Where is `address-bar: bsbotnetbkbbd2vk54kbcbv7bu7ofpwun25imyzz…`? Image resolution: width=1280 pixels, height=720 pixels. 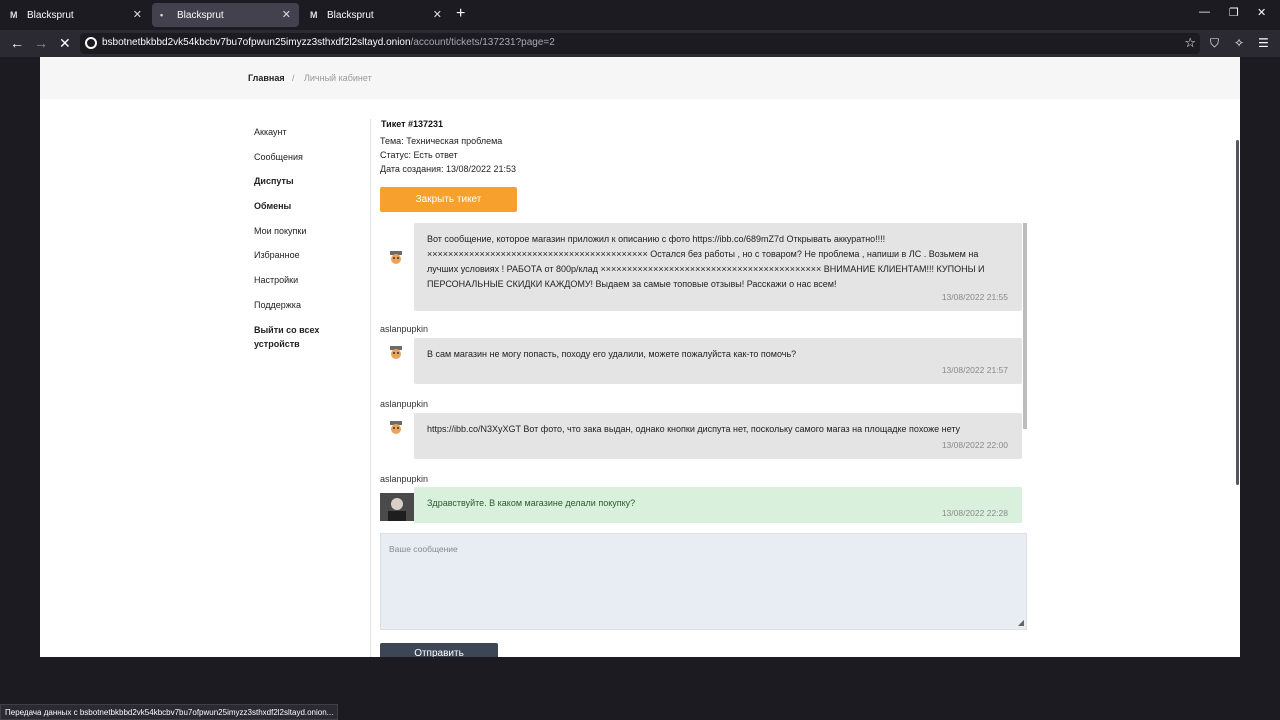
address-bar: bsbotnetbkbbd2vk54kbcbv7bu7ofpwun25imyzz… is located at coordinates (640, 43).